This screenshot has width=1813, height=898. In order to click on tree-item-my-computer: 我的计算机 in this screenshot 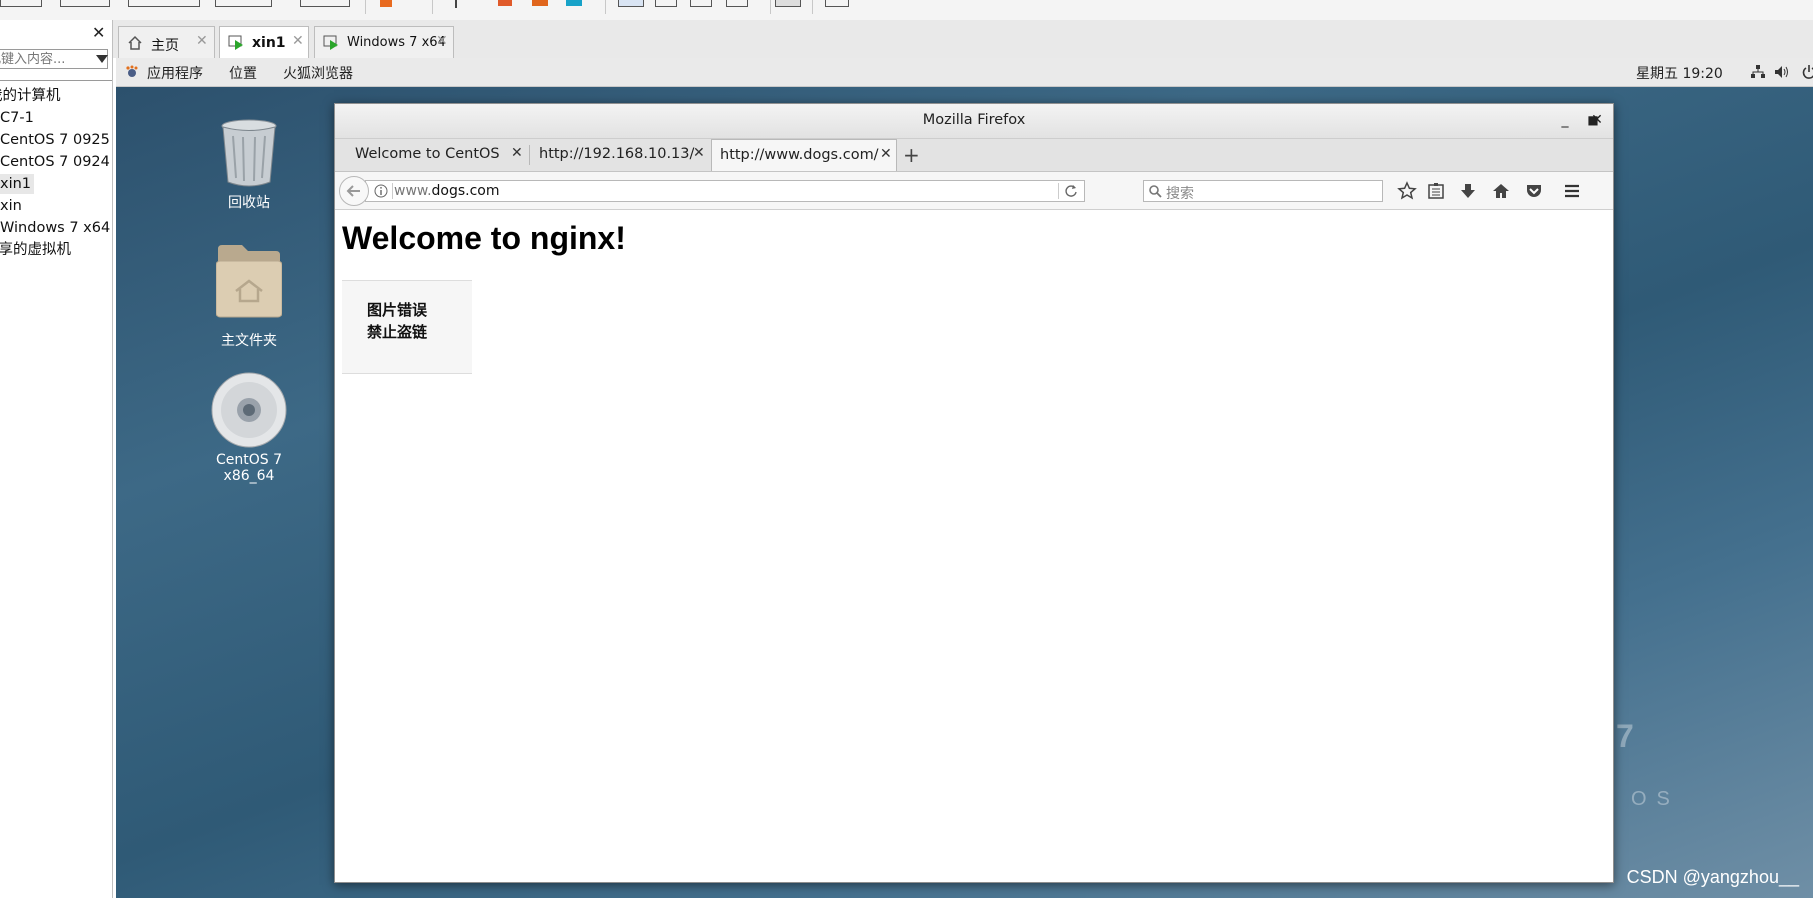, I will do `click(30, 96)`.